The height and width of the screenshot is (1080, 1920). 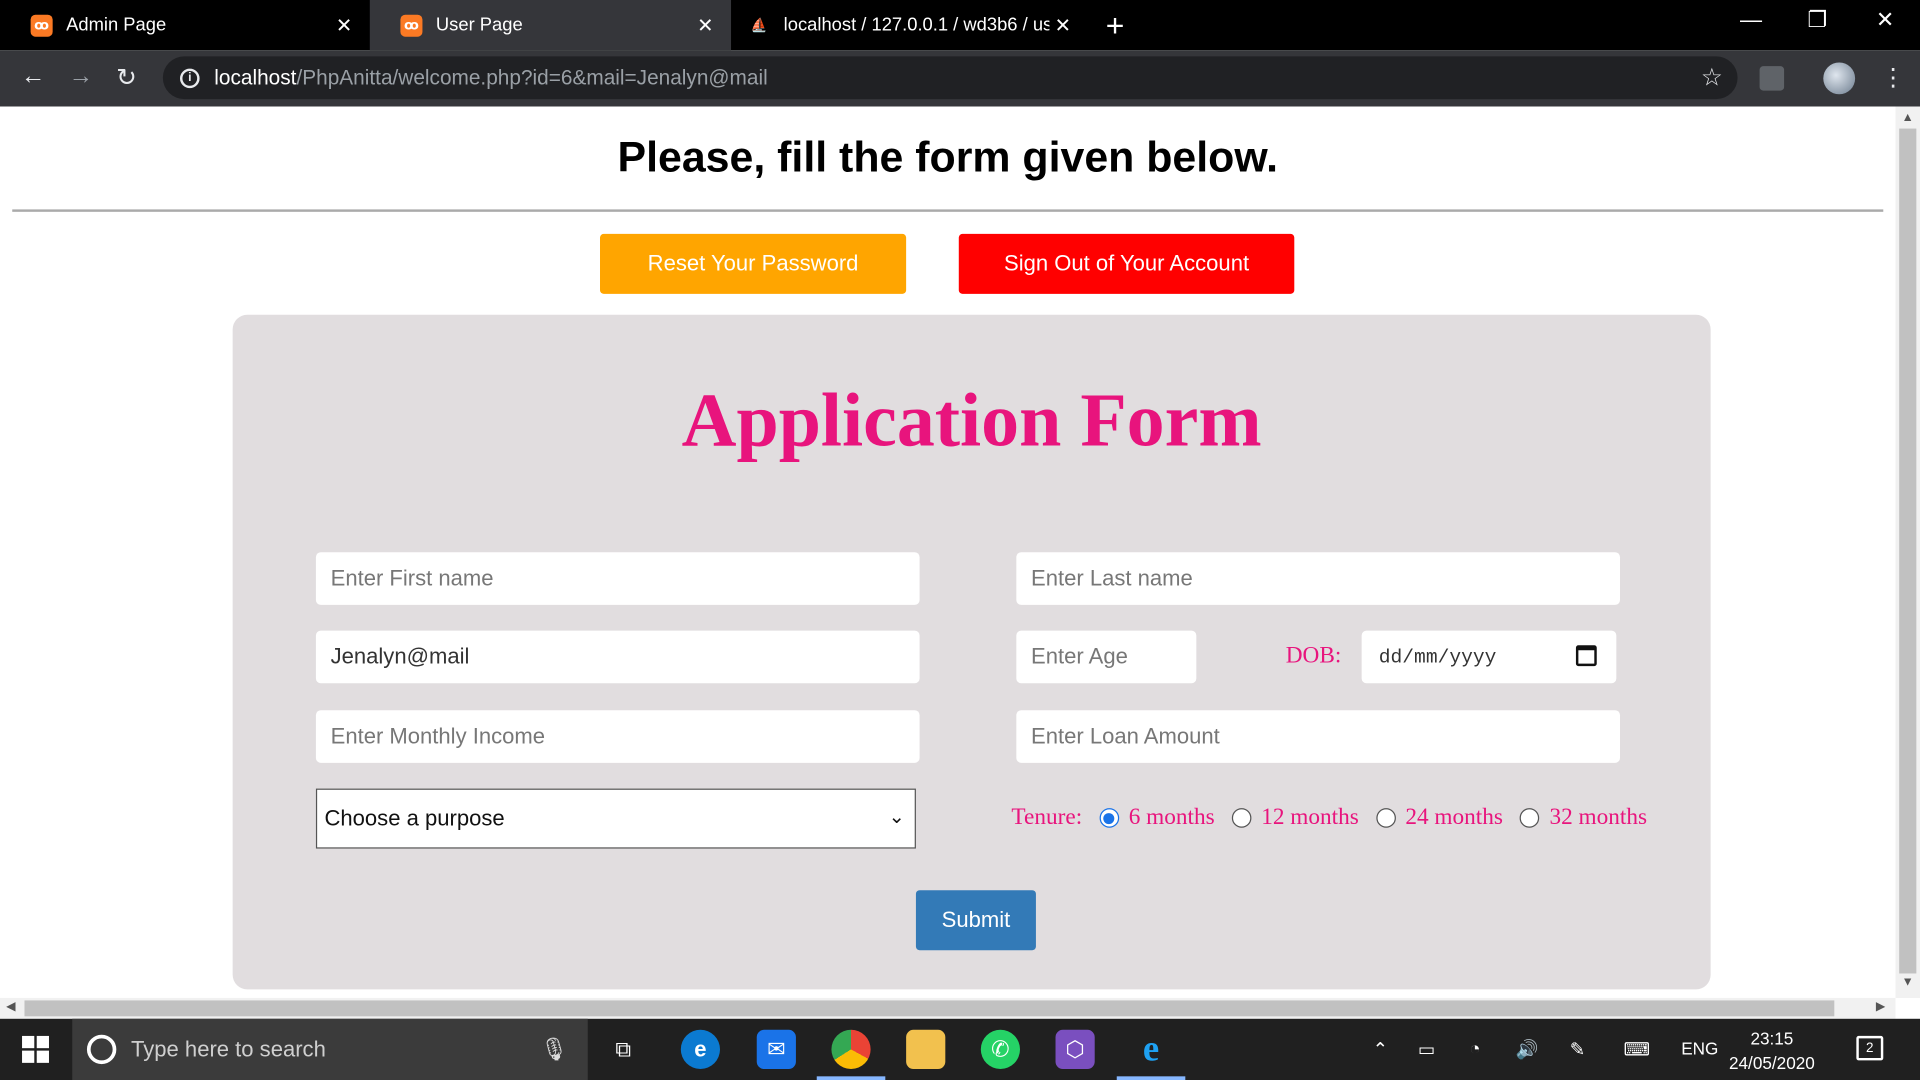 I want to click on mail-icon: ✉, so click(x=776, y=1049).